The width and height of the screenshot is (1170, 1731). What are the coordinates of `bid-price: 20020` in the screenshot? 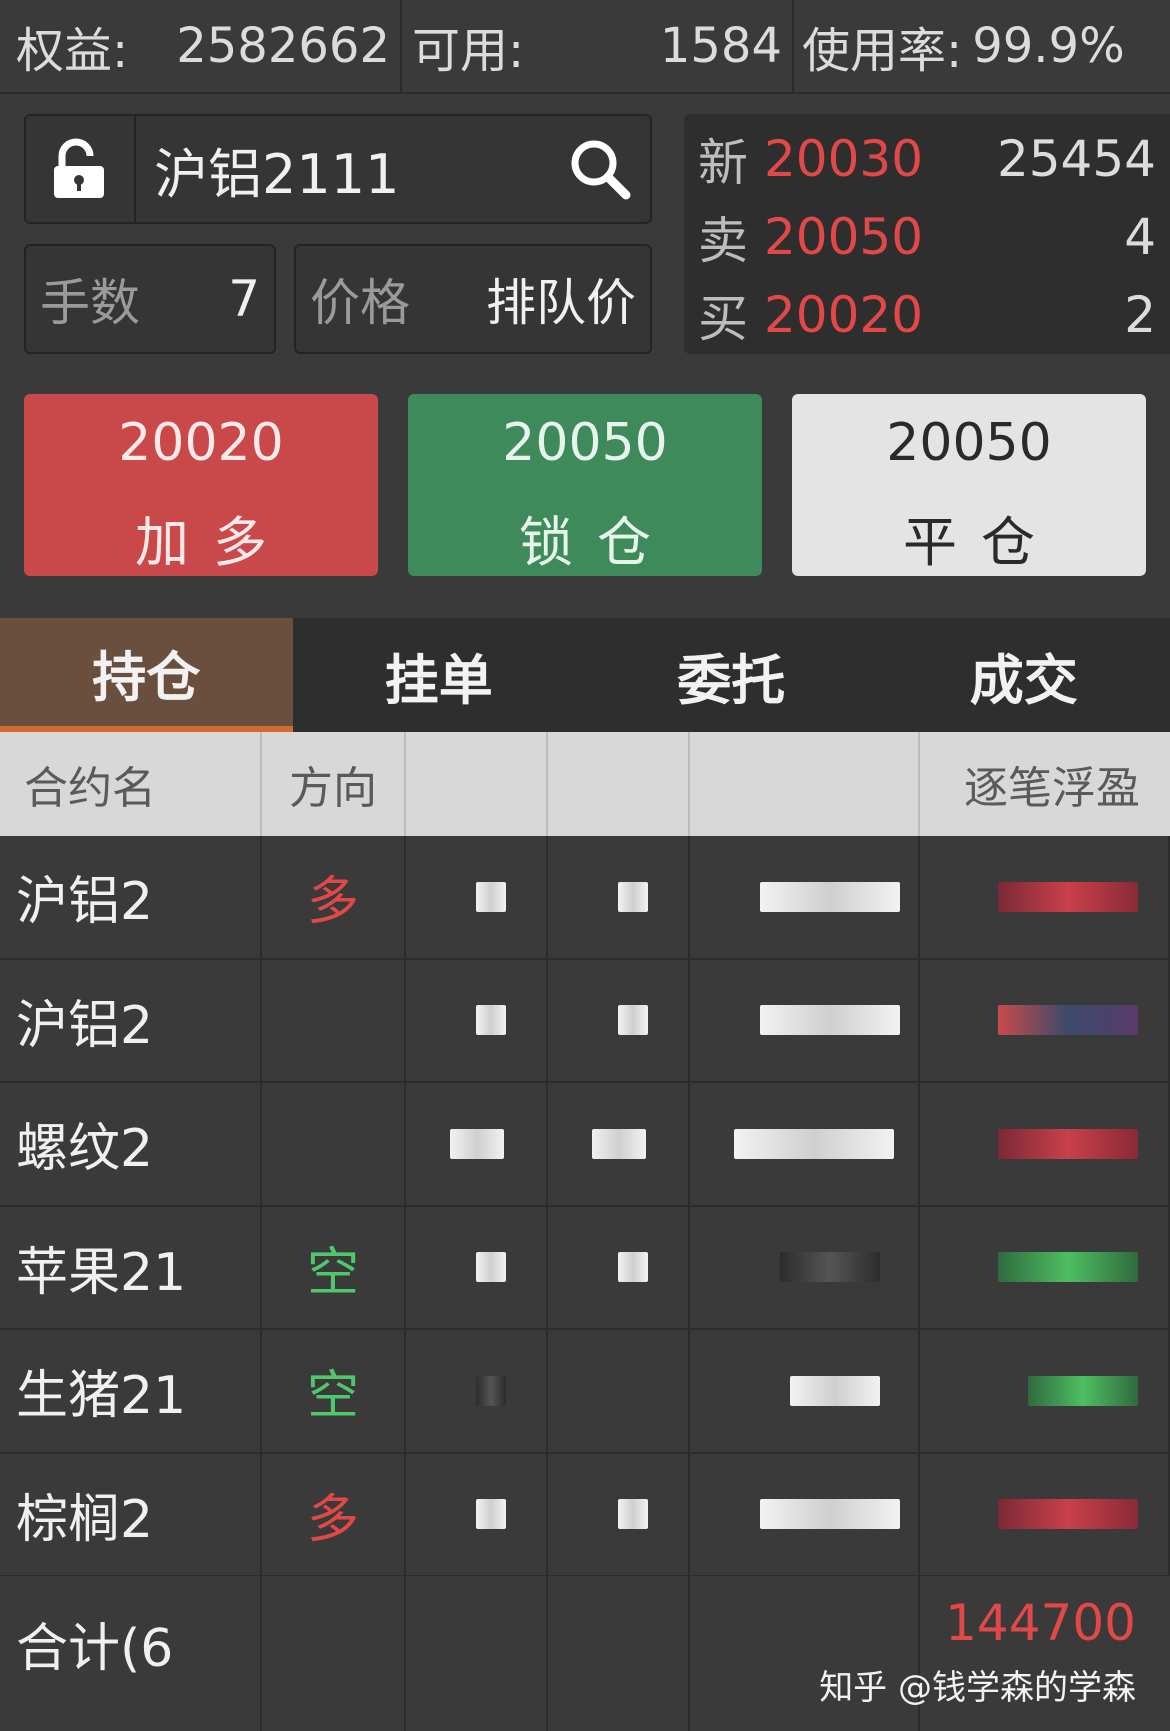 It's located at (844, 315).